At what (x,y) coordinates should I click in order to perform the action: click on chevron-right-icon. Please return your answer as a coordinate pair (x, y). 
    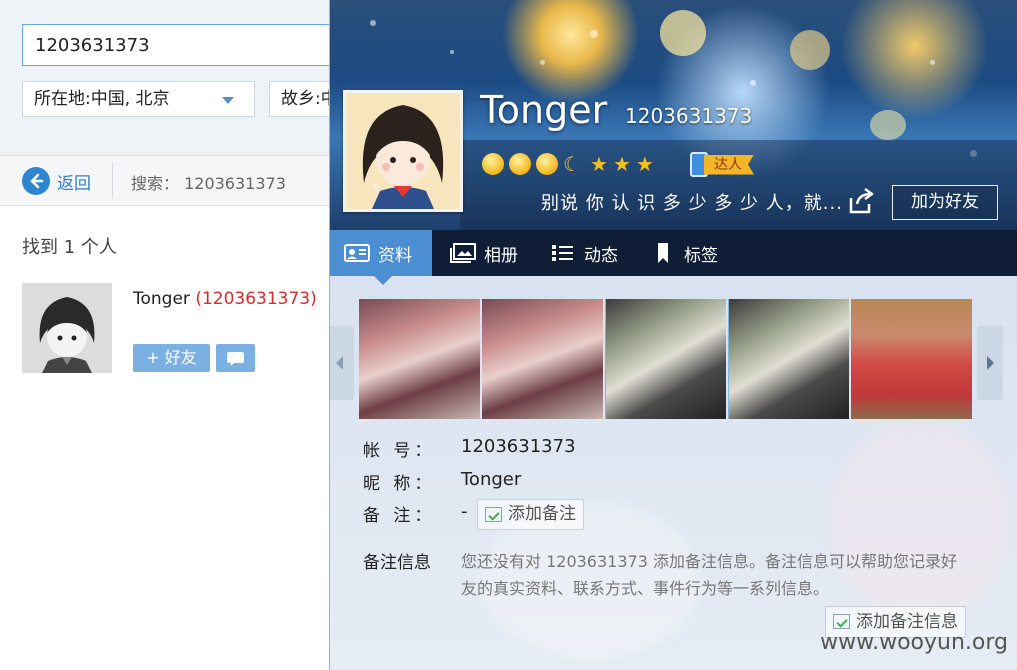
    Looking at the image, I should click on (990, 363).